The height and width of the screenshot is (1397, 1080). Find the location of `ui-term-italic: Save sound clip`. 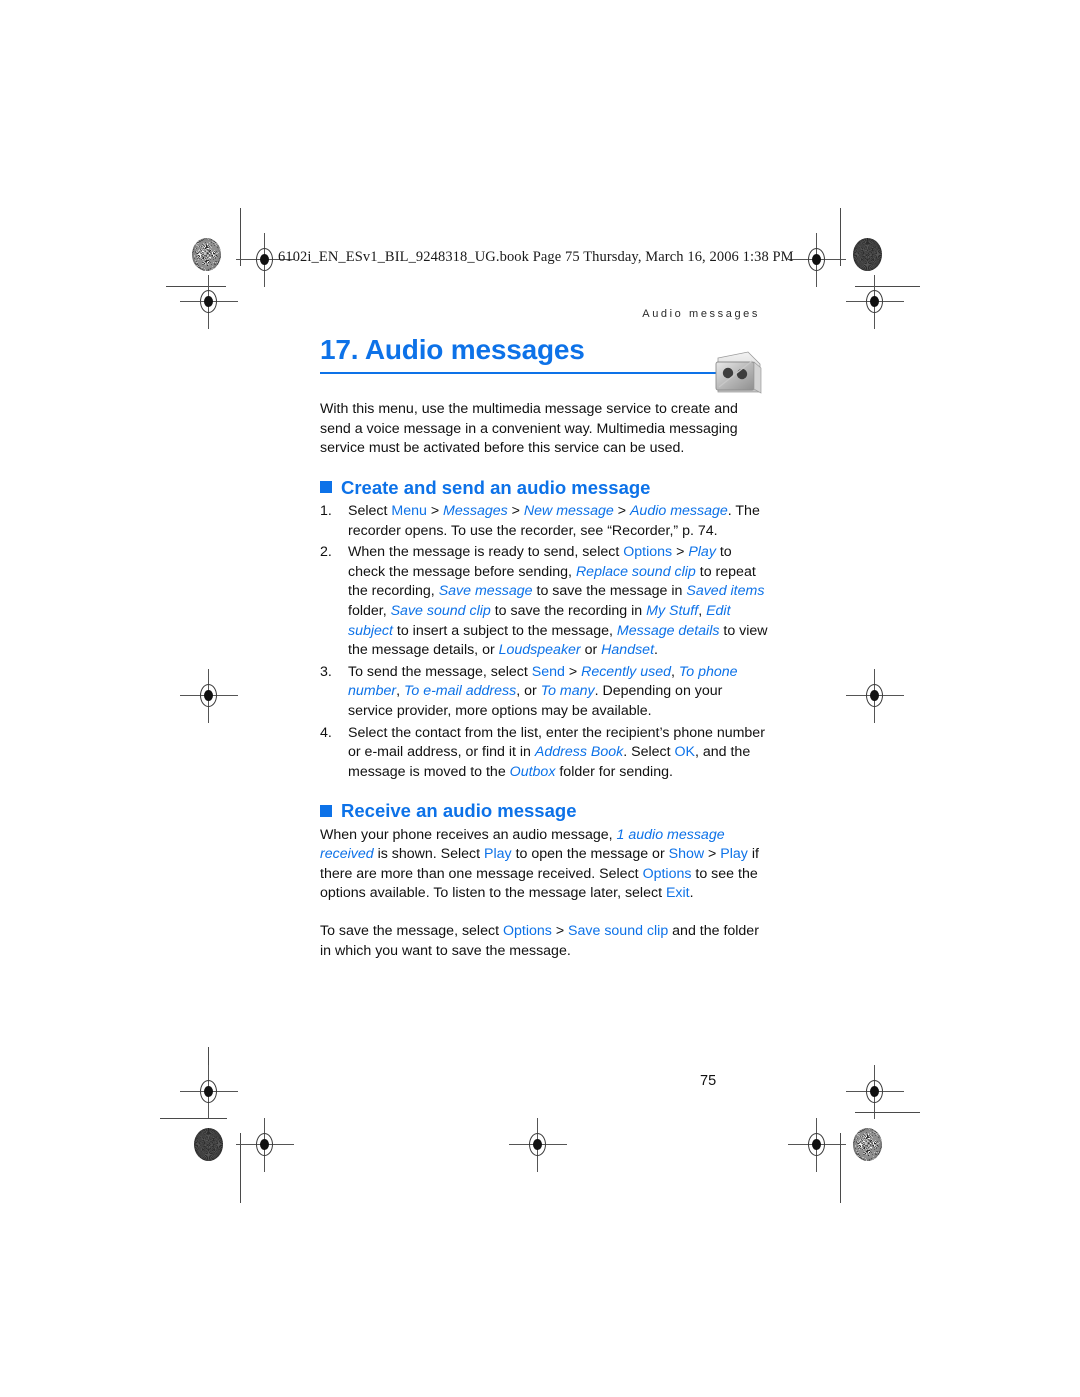

ui-term-italic: Save sound clip is located at coordinates (440, 611).